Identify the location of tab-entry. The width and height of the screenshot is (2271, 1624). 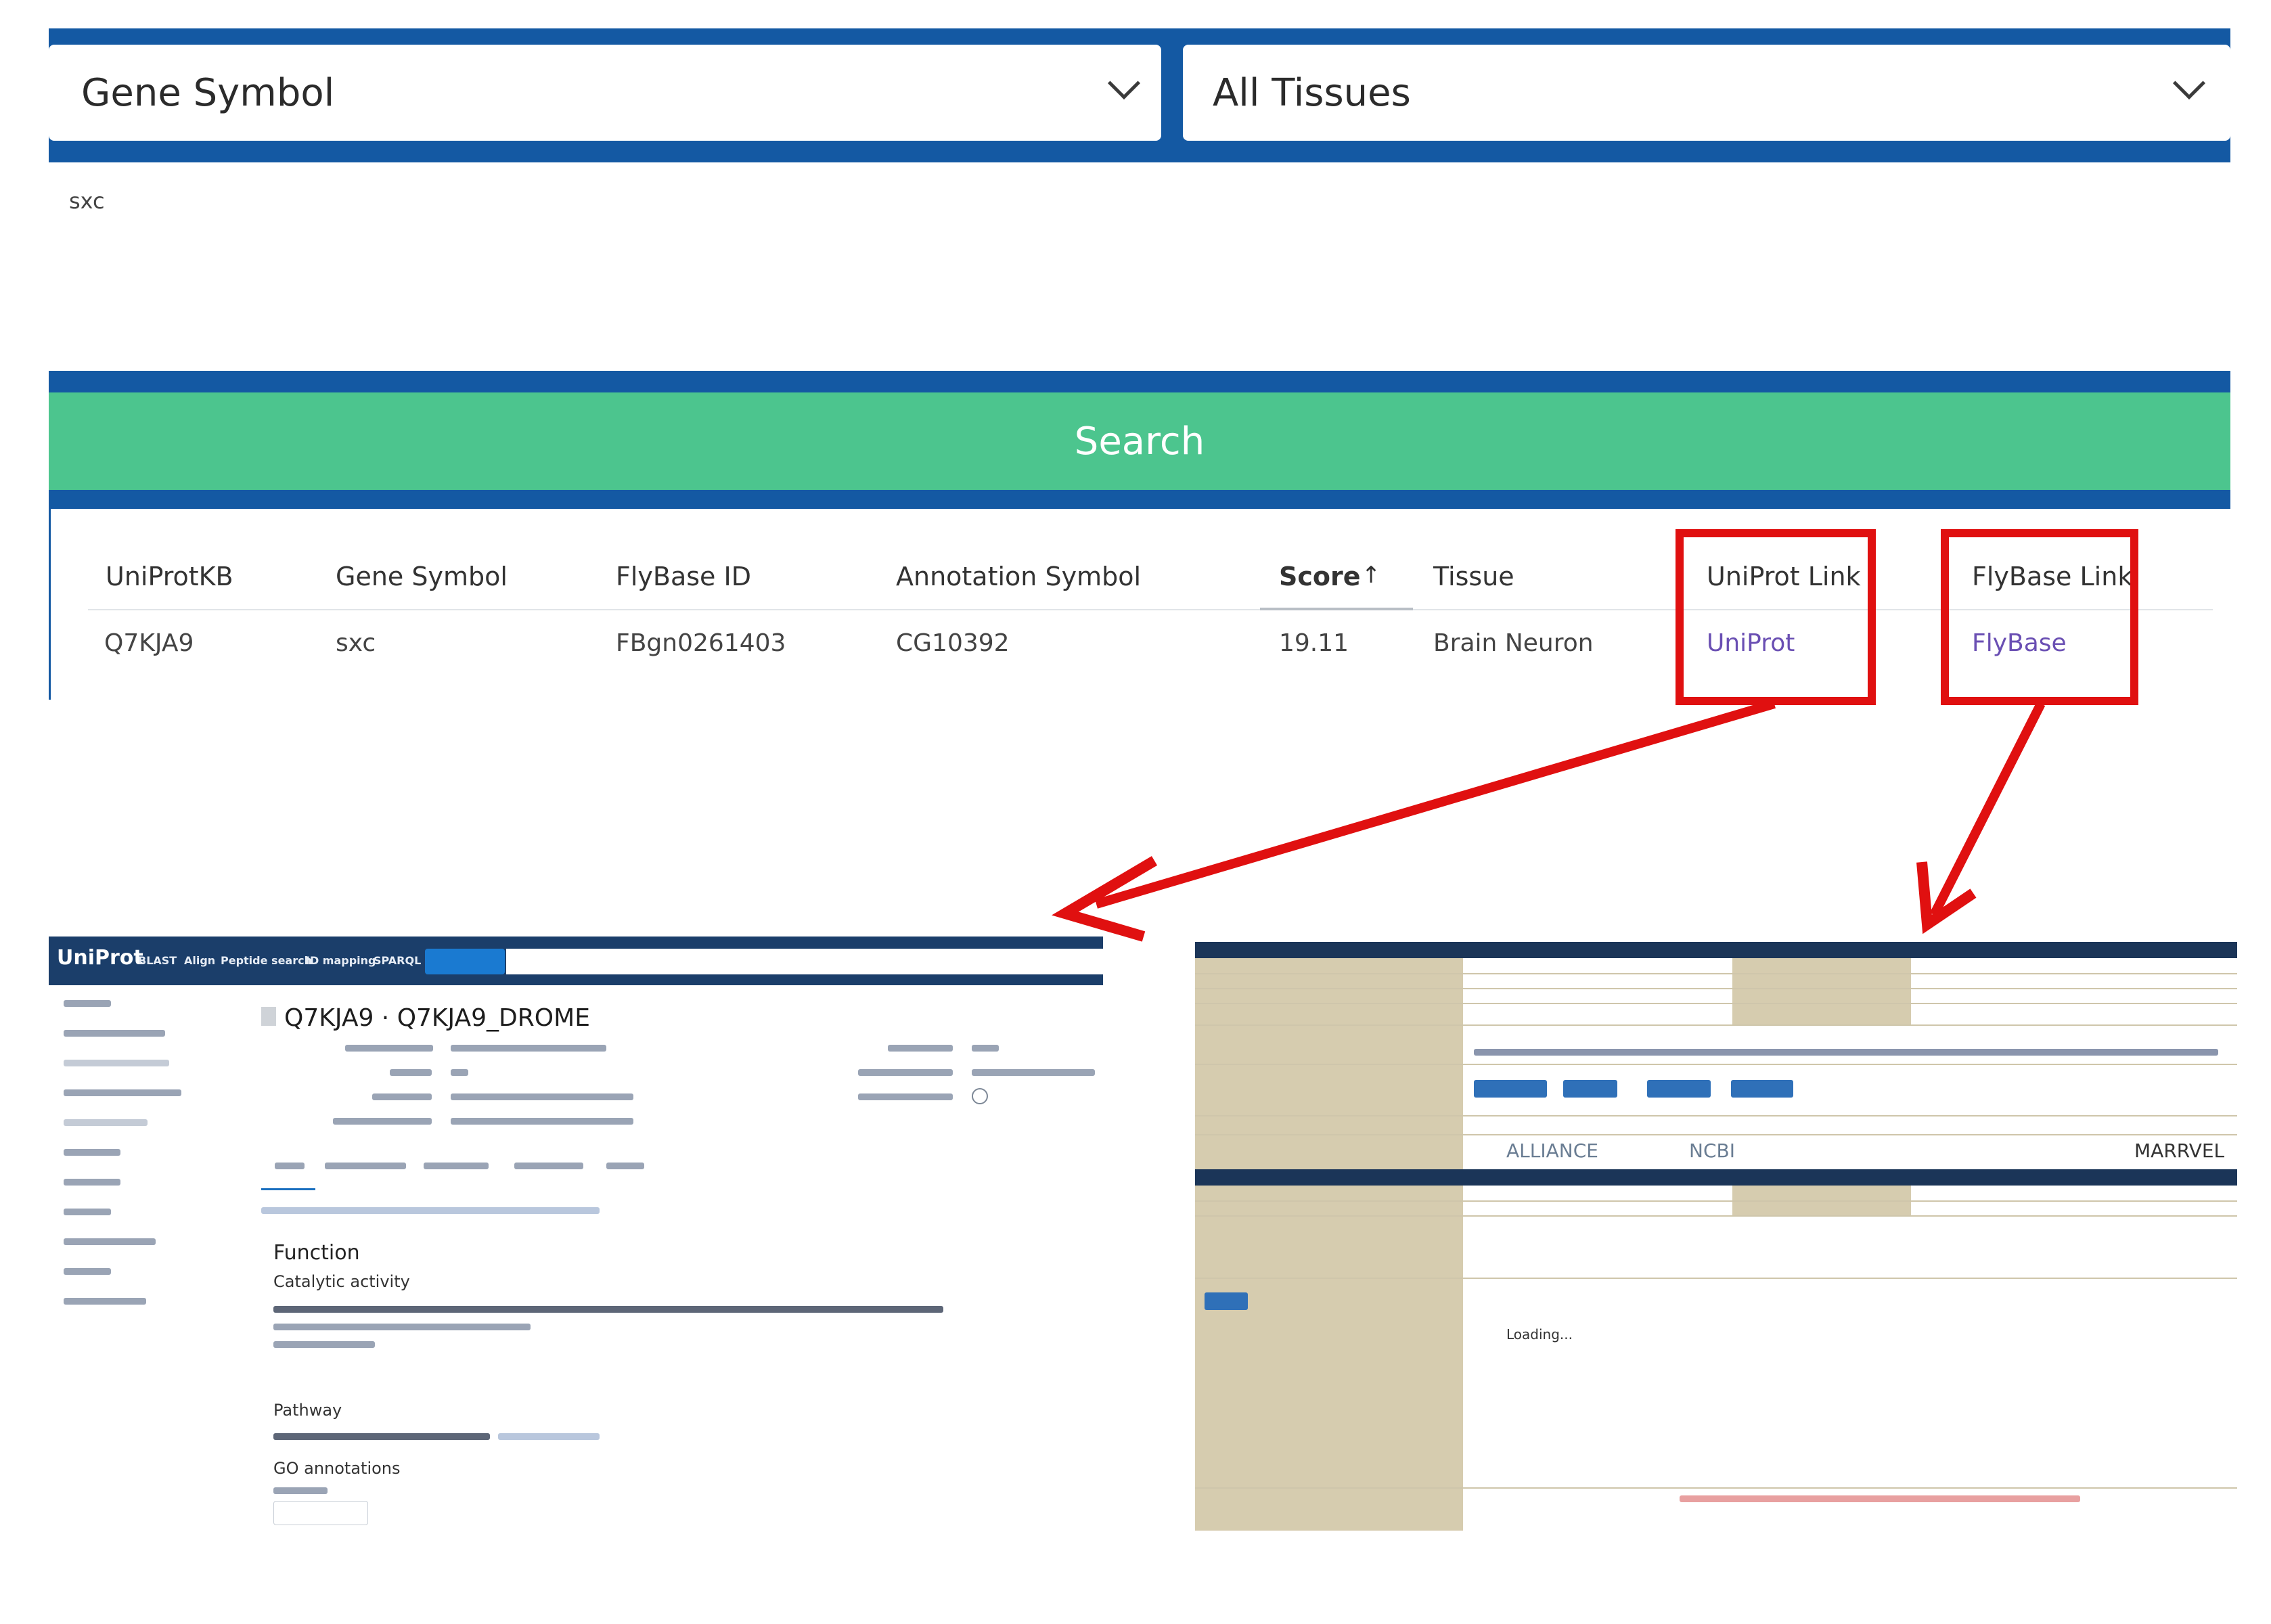
(290, 1166).